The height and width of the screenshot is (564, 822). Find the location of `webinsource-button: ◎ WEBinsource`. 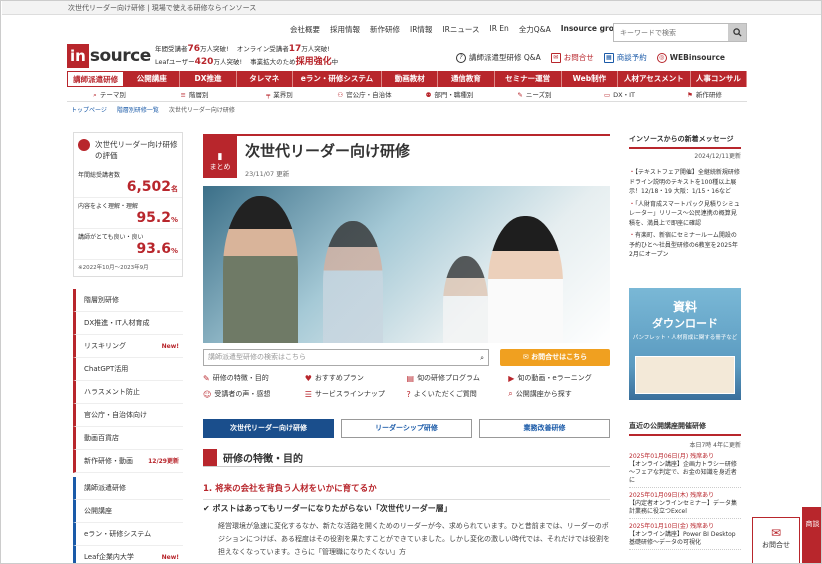

webinsource-button: ◎ WEBinsource is located at coordinates (690, 57).